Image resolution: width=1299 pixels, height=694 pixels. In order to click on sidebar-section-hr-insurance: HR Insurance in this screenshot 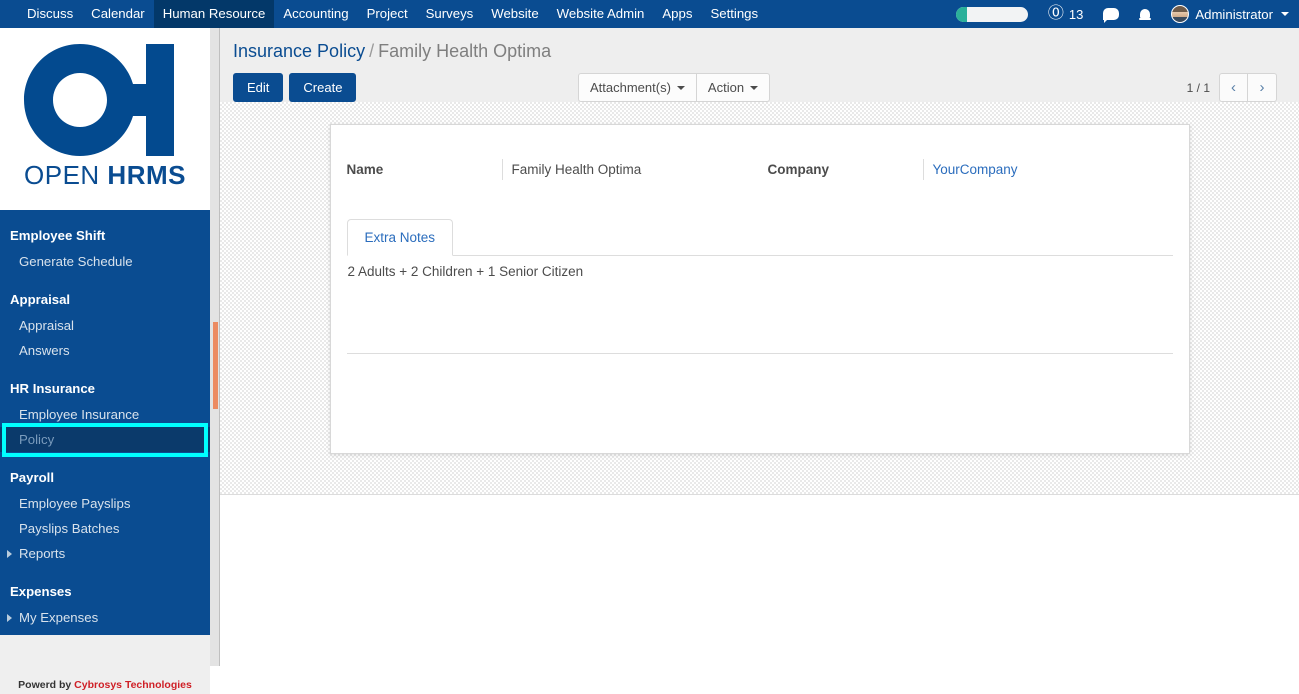, I will do `click(53, 388)`.